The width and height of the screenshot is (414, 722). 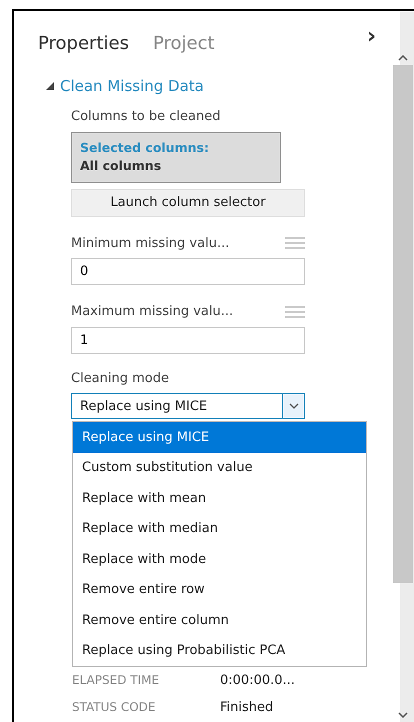 What do you see at coordinates (403, 324) in the screenshot?
I see `scrollbar-thumb` at bounding box center [403, 324].